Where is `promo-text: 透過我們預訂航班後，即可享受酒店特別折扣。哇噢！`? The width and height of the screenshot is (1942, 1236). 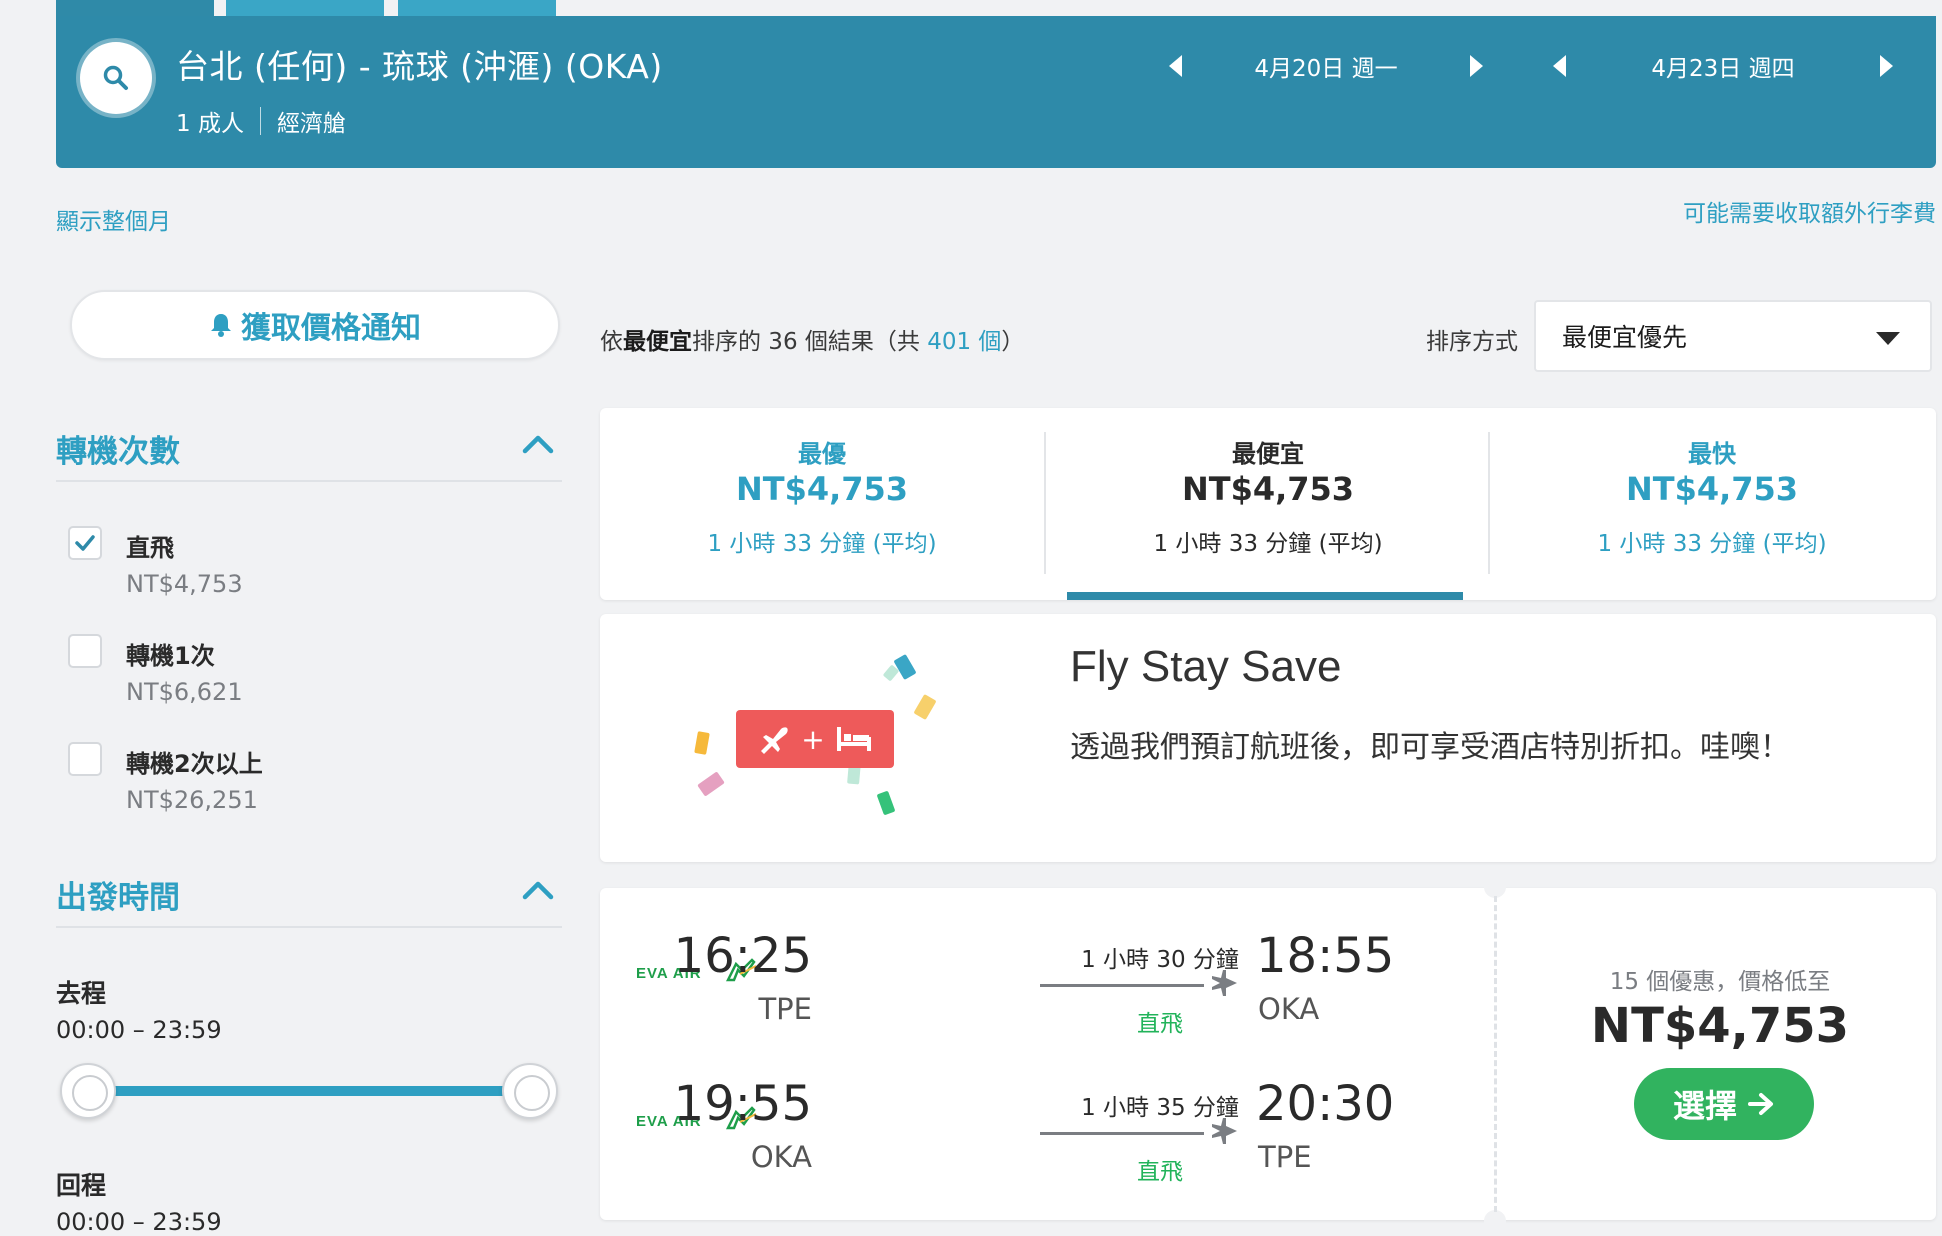 promo-text: 透過我們預訂航班後，即可享受酒店特別折扣。哇噢！ is located at coordinates (1430, 747).